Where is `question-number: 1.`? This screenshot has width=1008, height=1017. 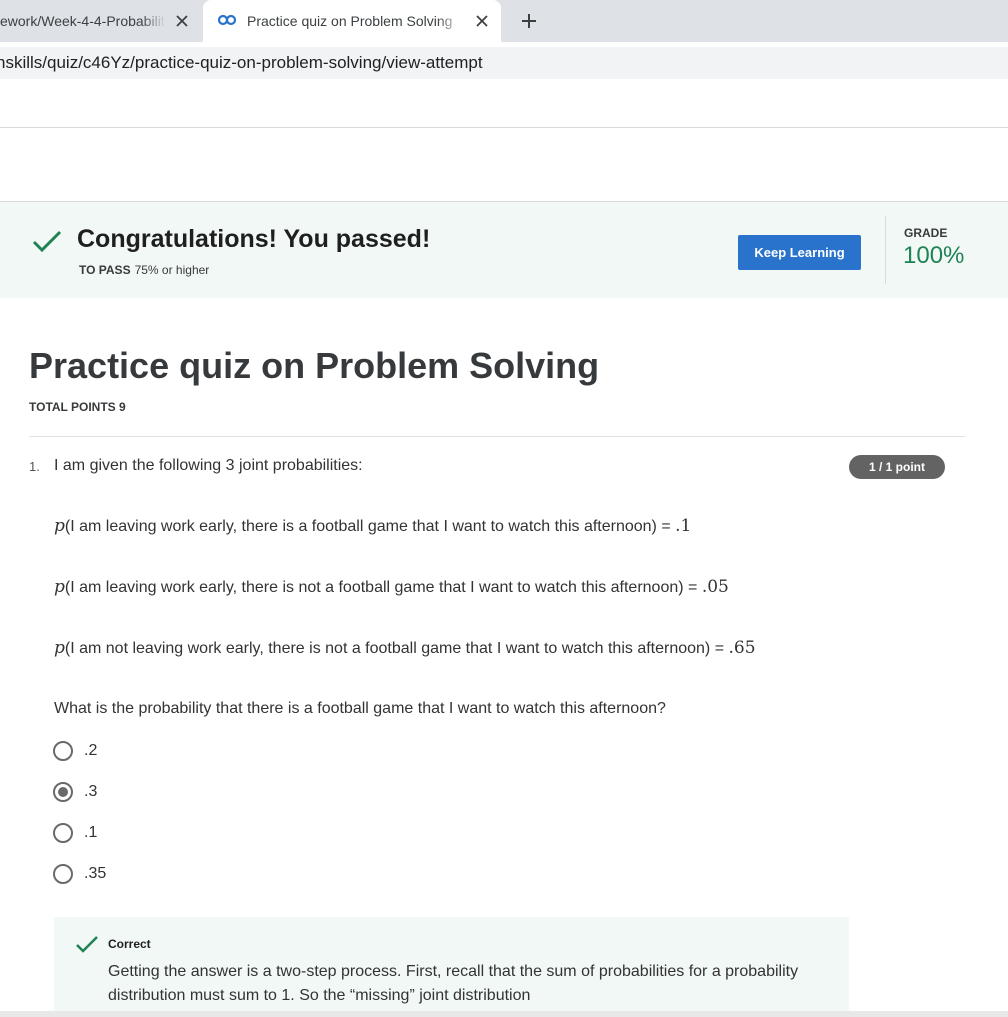
question-number: 1. is located at coordinates (34, 466).